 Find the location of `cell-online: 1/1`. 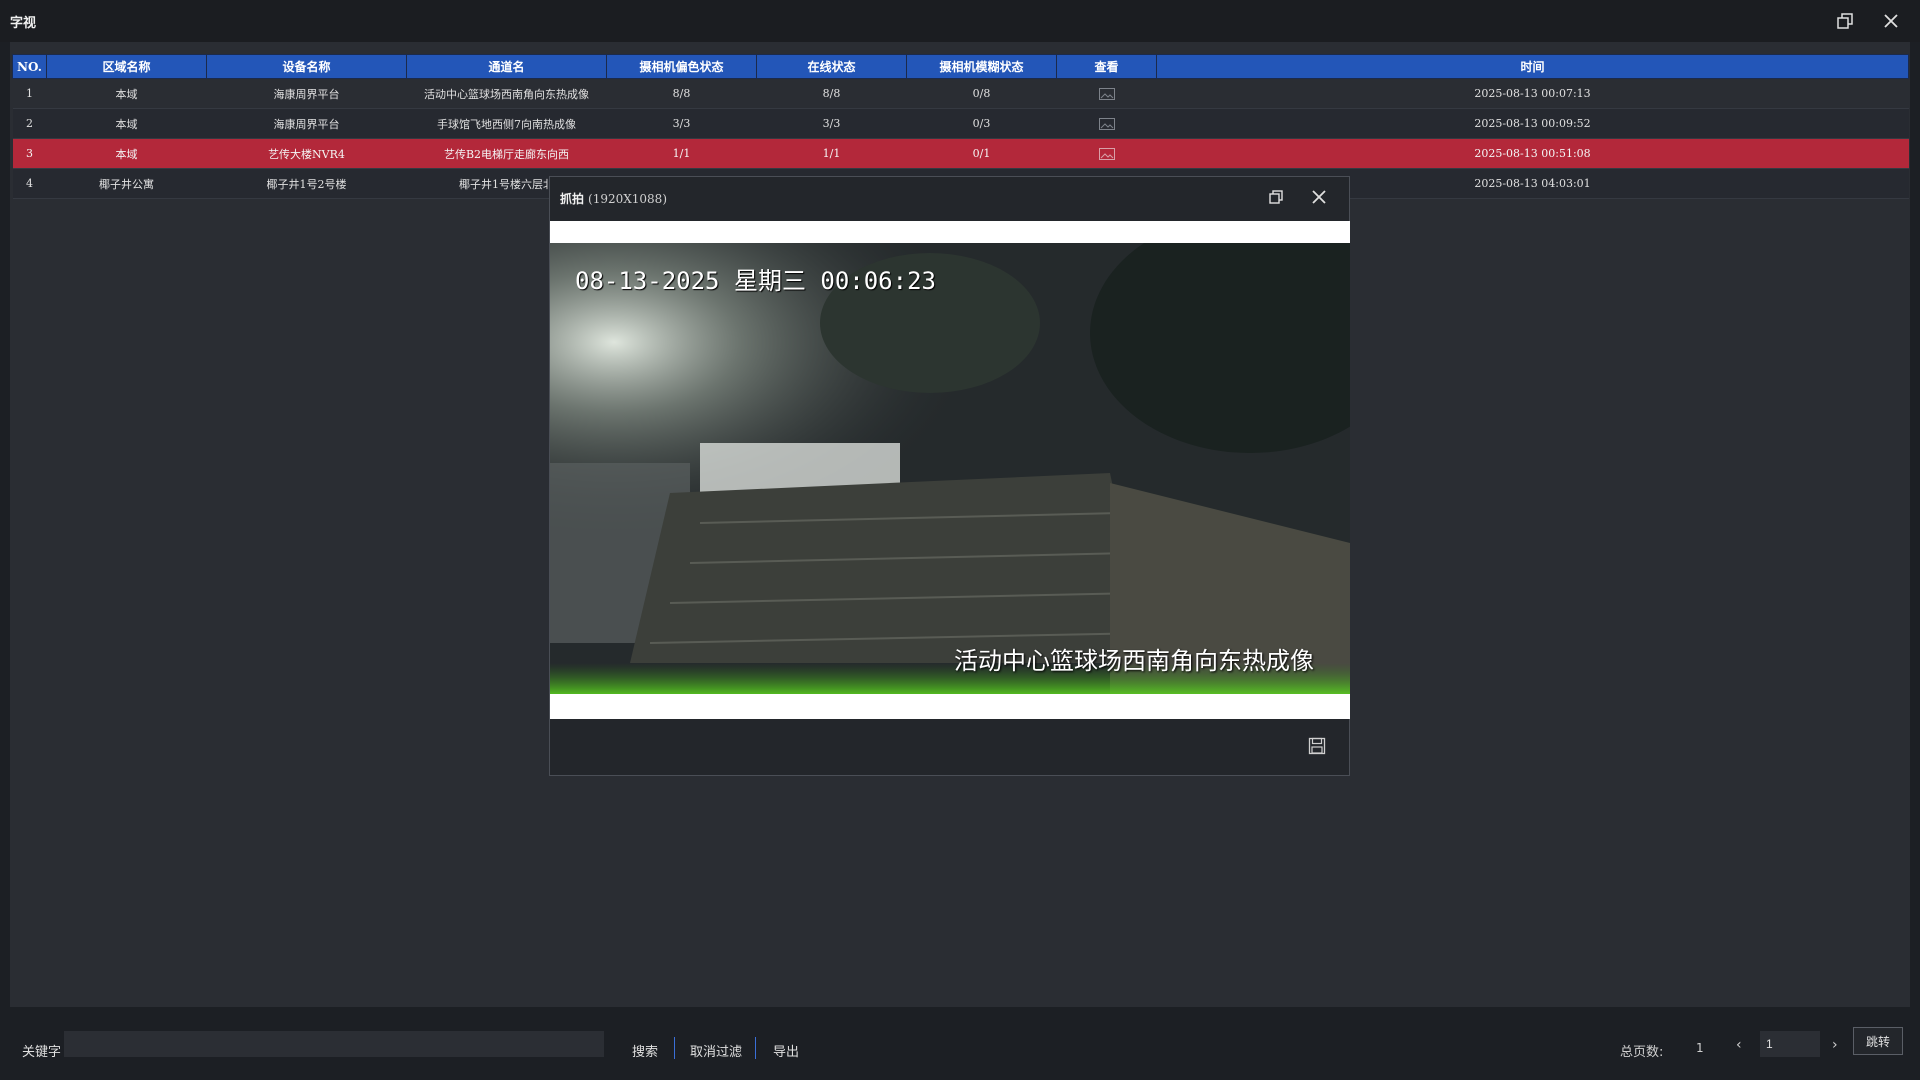

cell-online: 1/1 is located at coordinates (831, 153).